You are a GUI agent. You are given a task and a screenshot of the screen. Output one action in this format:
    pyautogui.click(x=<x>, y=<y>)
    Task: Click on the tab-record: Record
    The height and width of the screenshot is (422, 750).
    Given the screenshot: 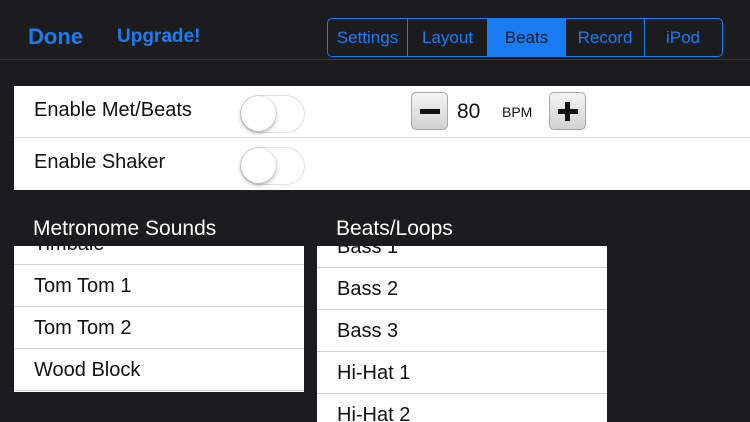 What is the action you would take?
    pyautogui.click(x=605, y=37)
    